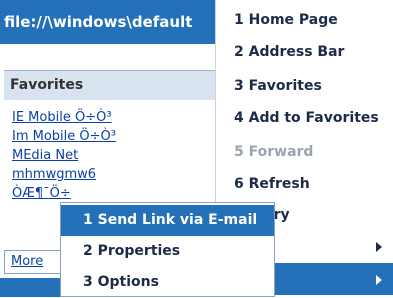 The height and width of the screenshot is (298, 393). I want to click on menu-item-add-to-favorites: 4 Add to Favorites, so click(304, 118).